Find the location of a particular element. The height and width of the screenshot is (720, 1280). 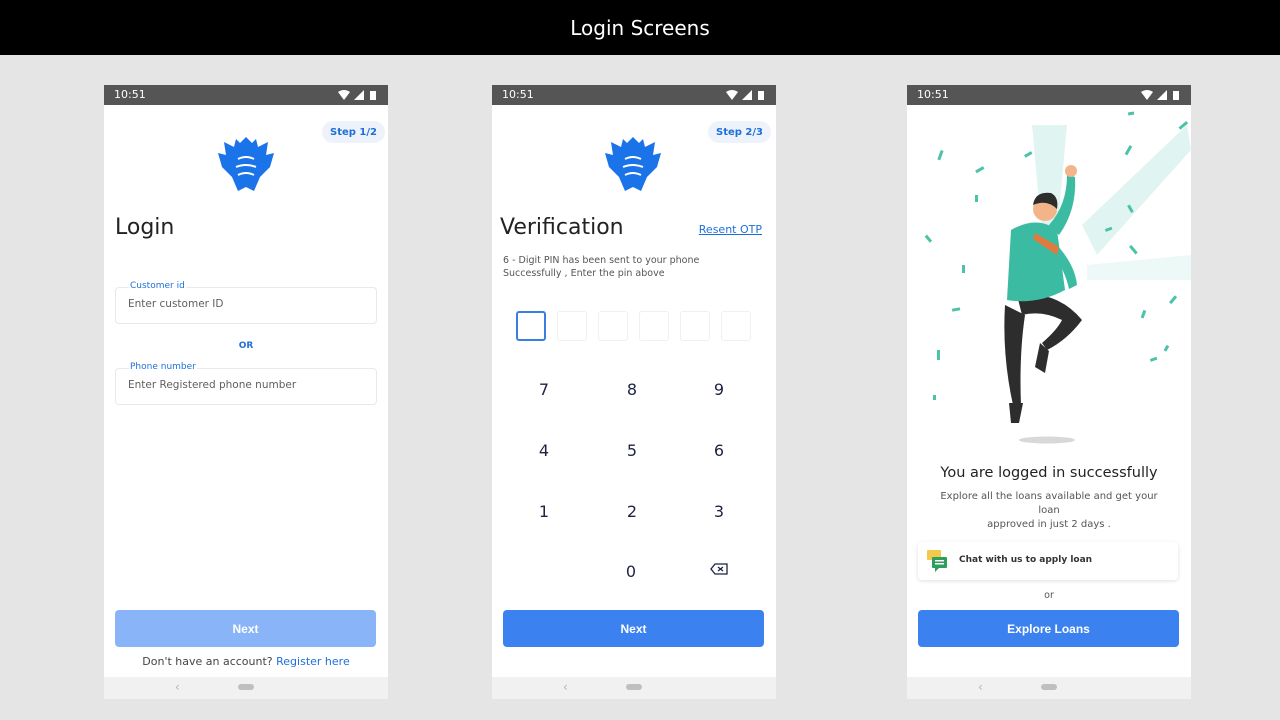

chat-label: Chat with us to apply loan is located at coordinates (1026, 560).